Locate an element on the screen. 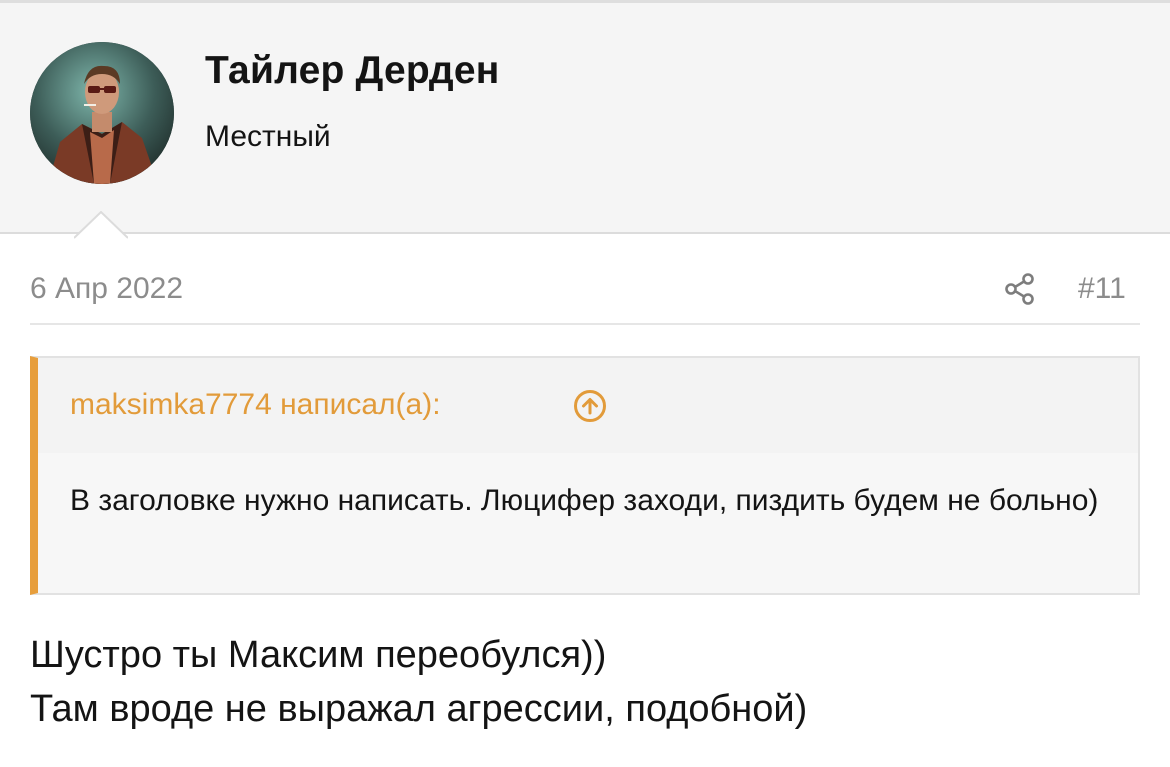 This screenshot has height=767, width=1170. quote-header: maksimka7774 написал(а): is located at coordinates (588, 405).